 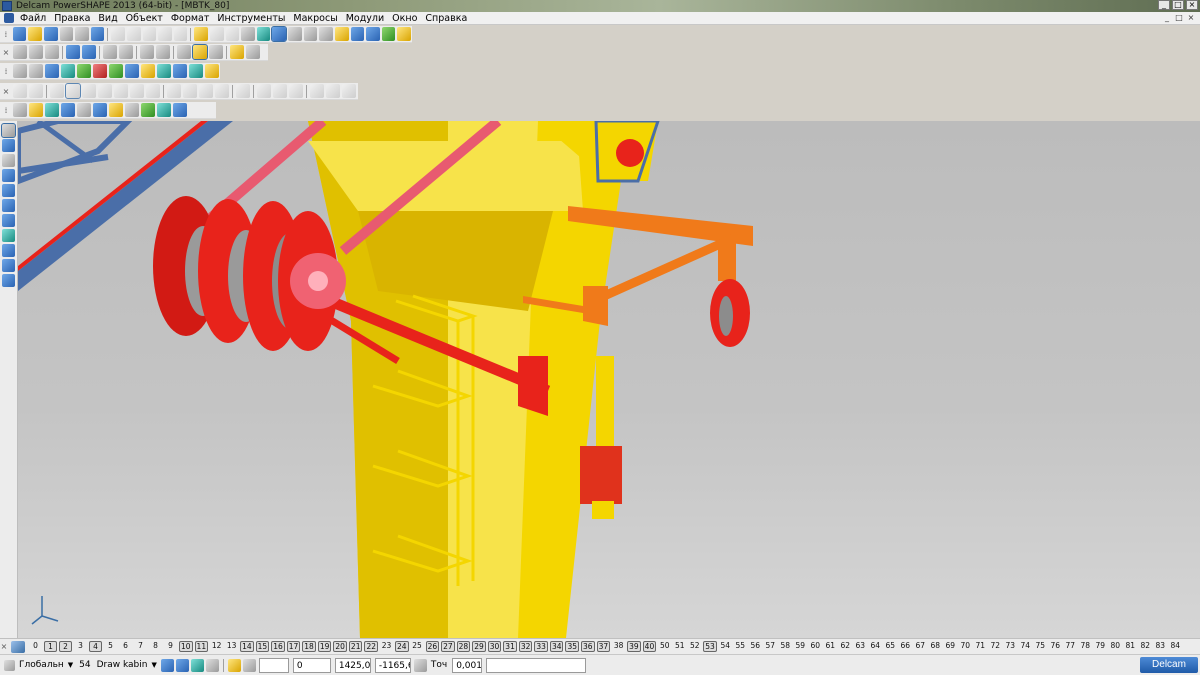 What do you see at coordinates (20, 52) in the screenshot?
I see `view-top-icon` at bounding box center [20, 52].